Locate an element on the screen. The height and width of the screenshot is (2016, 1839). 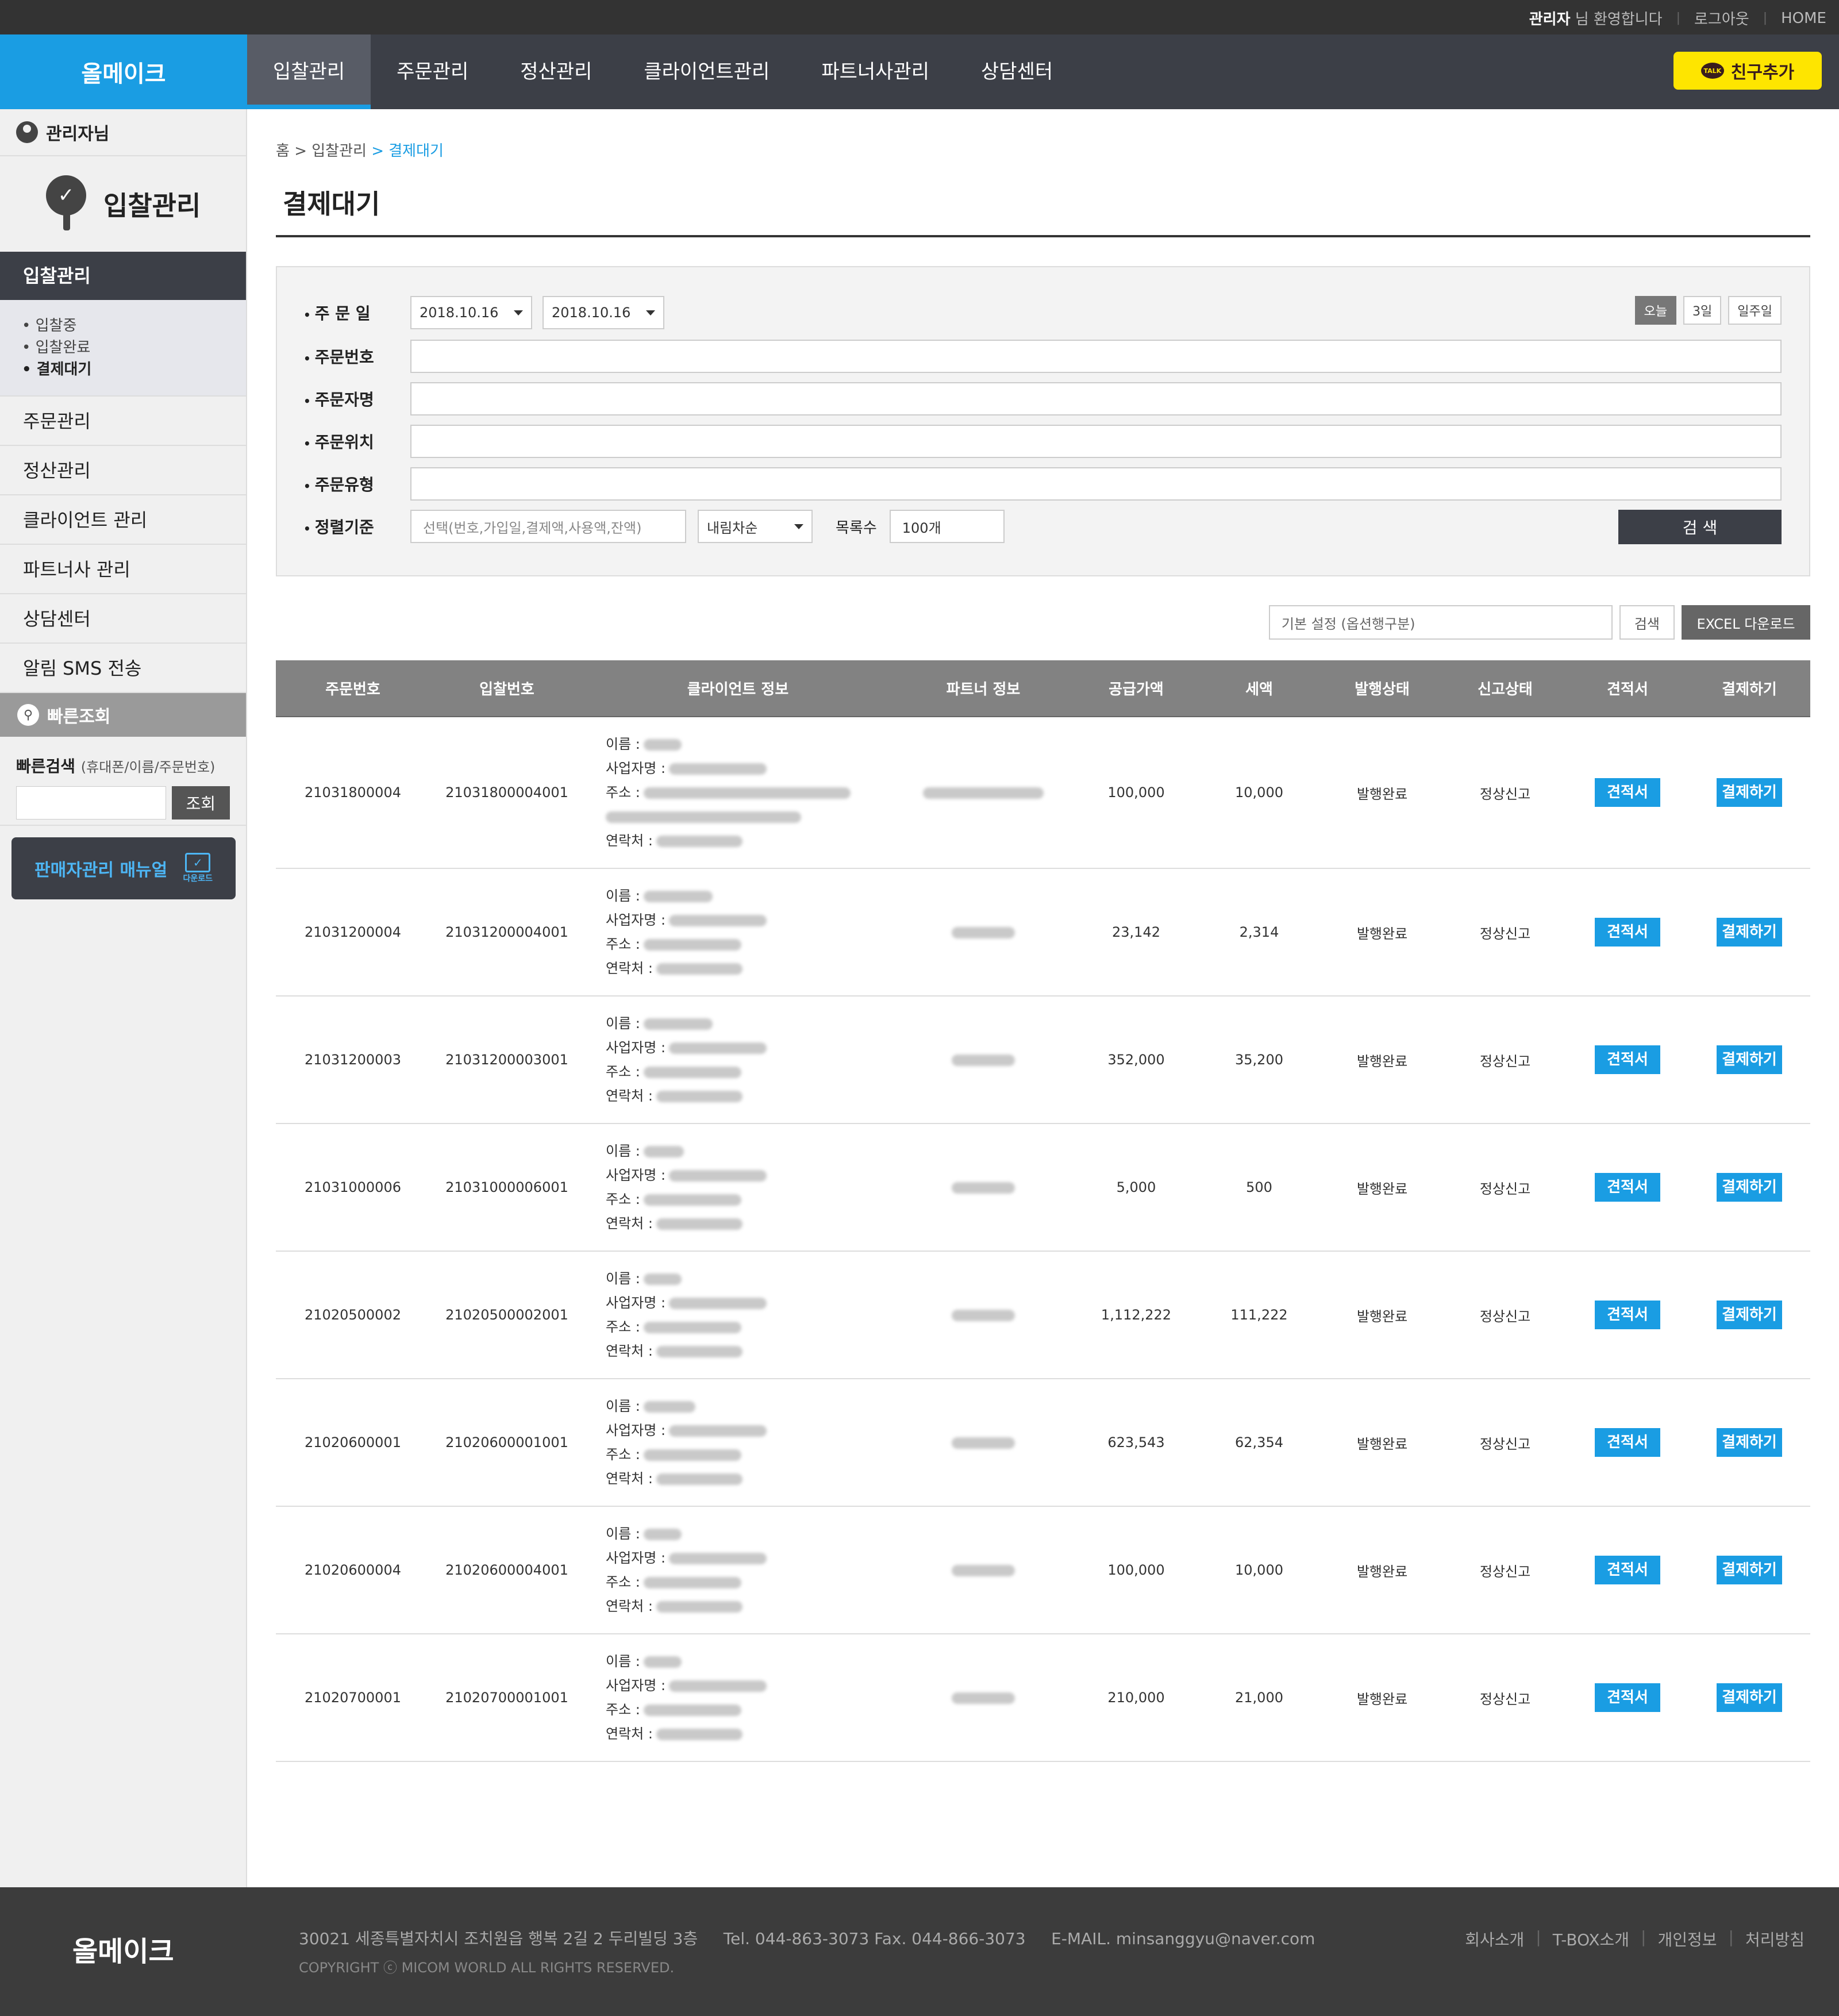
kakao-add-friend-button: TALK 친구추가 is located at coordinates (1748, 71).